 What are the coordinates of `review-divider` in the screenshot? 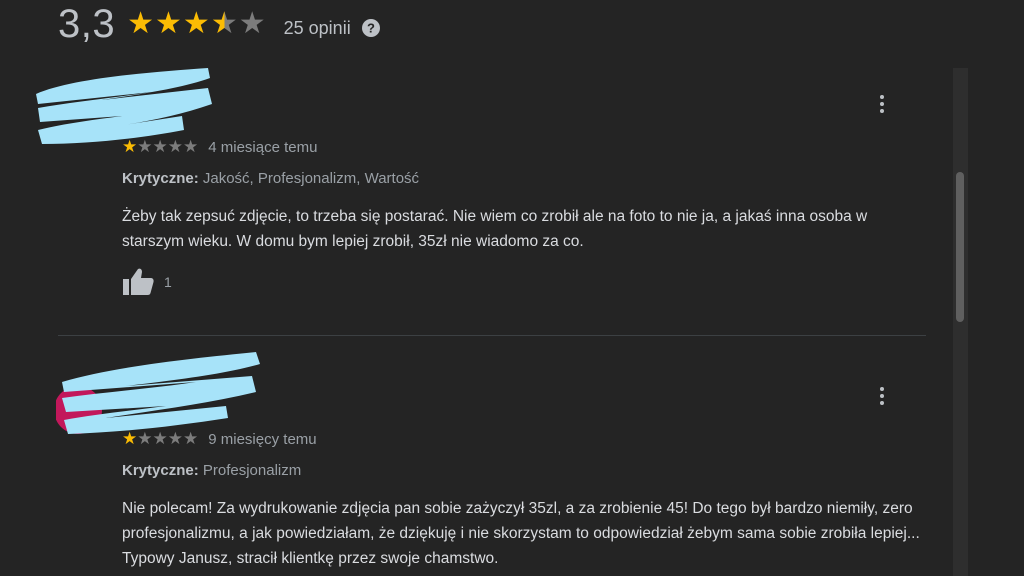 It's located at (492, 335).